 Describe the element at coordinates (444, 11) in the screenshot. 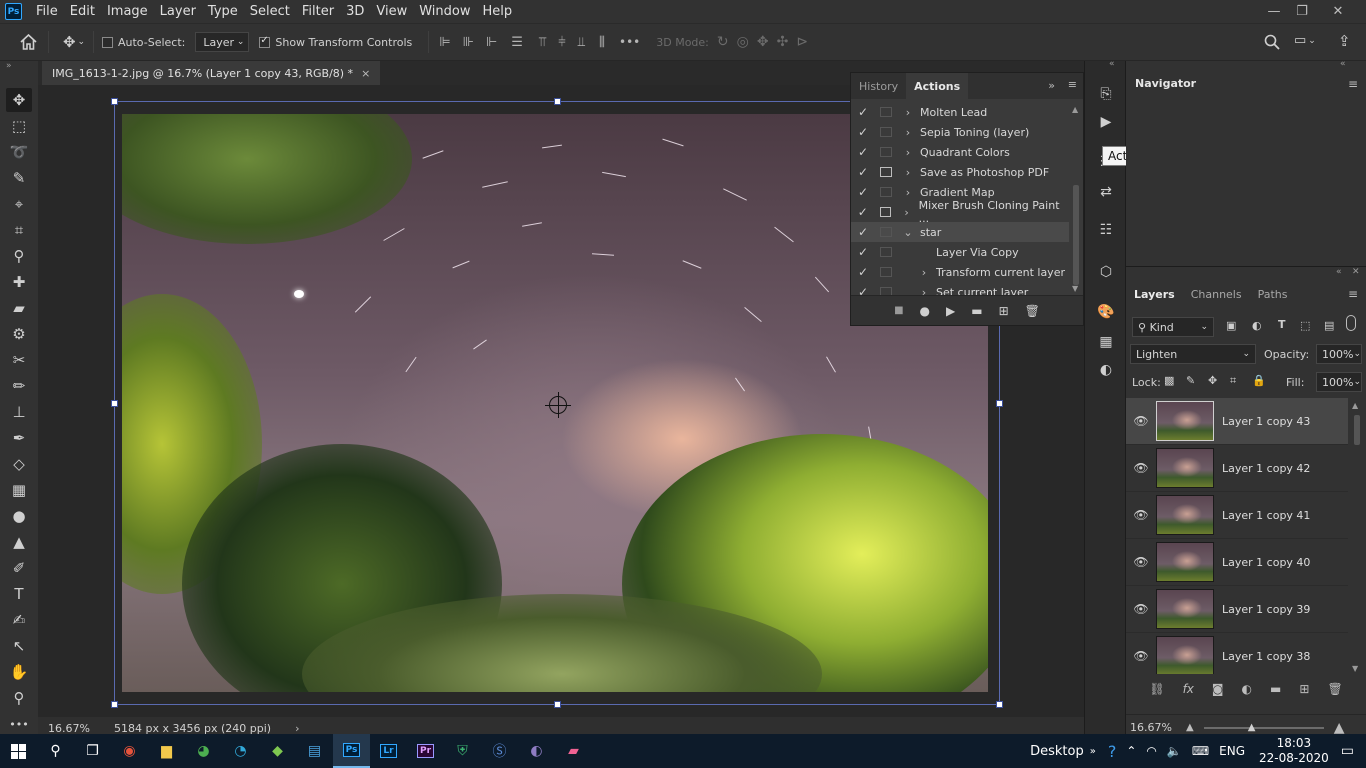

I see `menu-window: Window` at that location.